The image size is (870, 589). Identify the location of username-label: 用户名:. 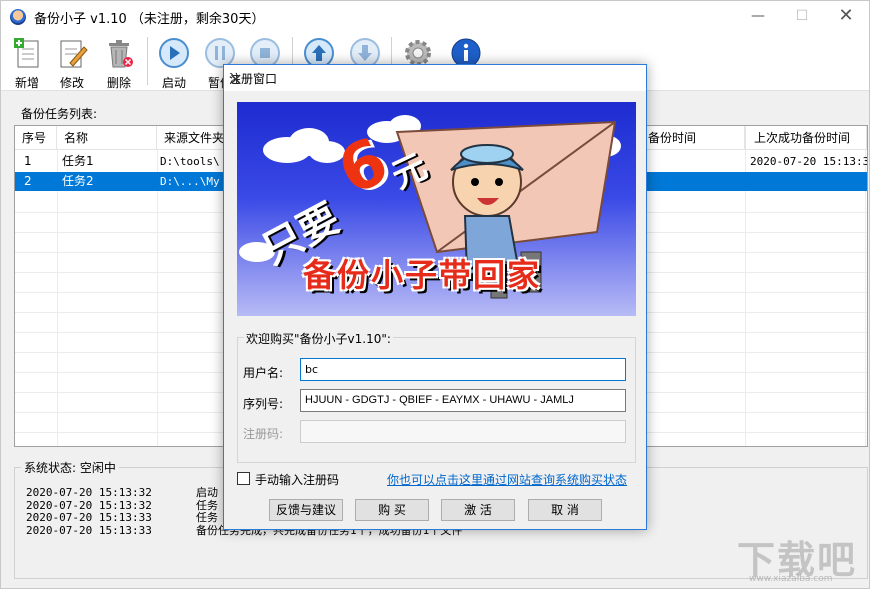
(263, 372).